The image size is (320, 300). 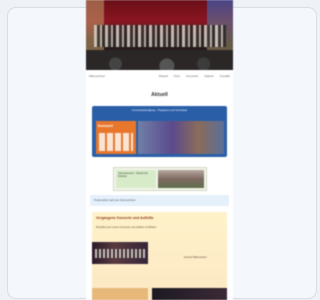 What do you see at coordinates (105, 125) in the screenshot?
I see `logo-text: Konzert` at bounding box center [105, 125].